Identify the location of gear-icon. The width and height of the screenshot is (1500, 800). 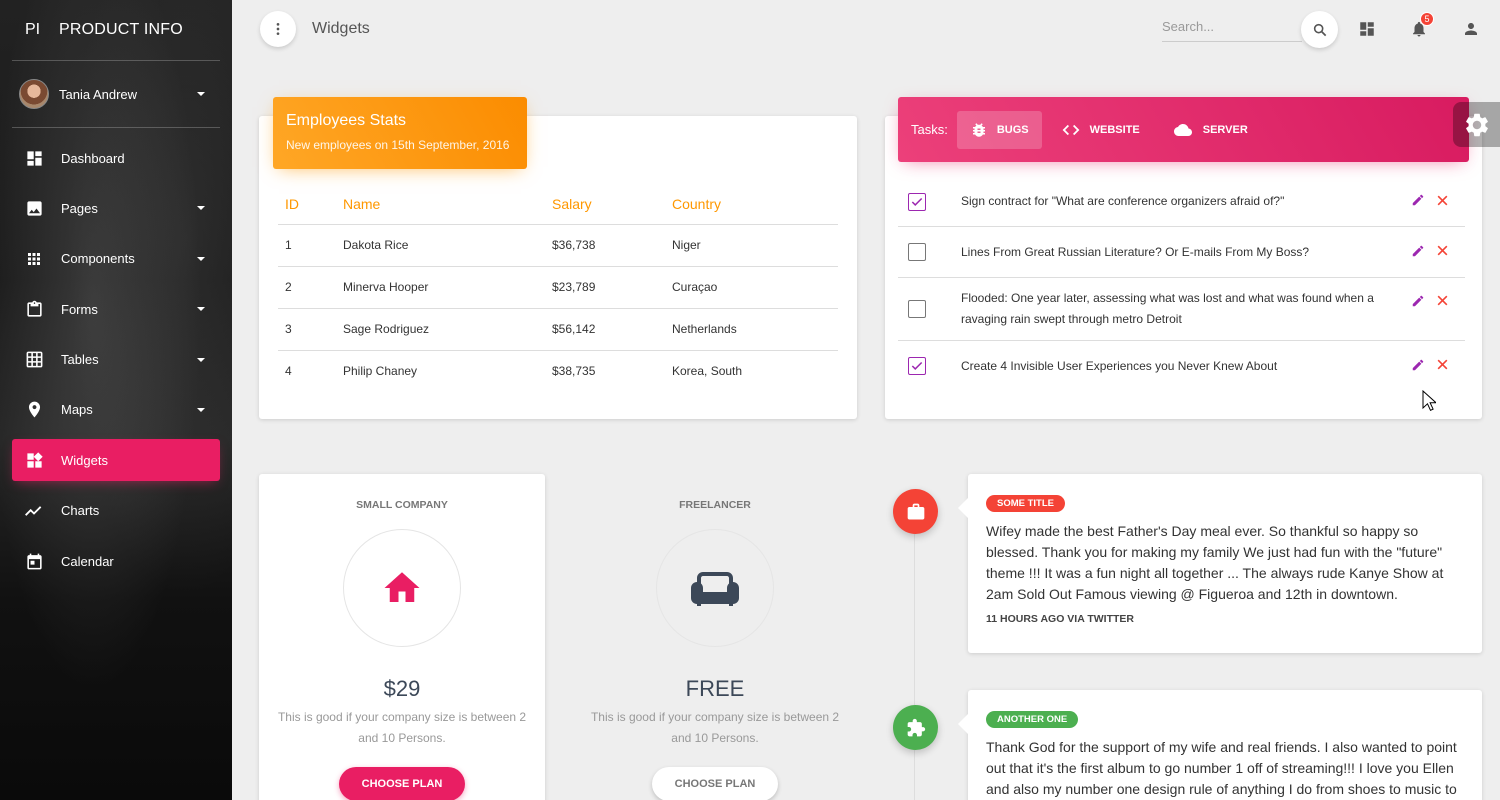
(1476, 124).